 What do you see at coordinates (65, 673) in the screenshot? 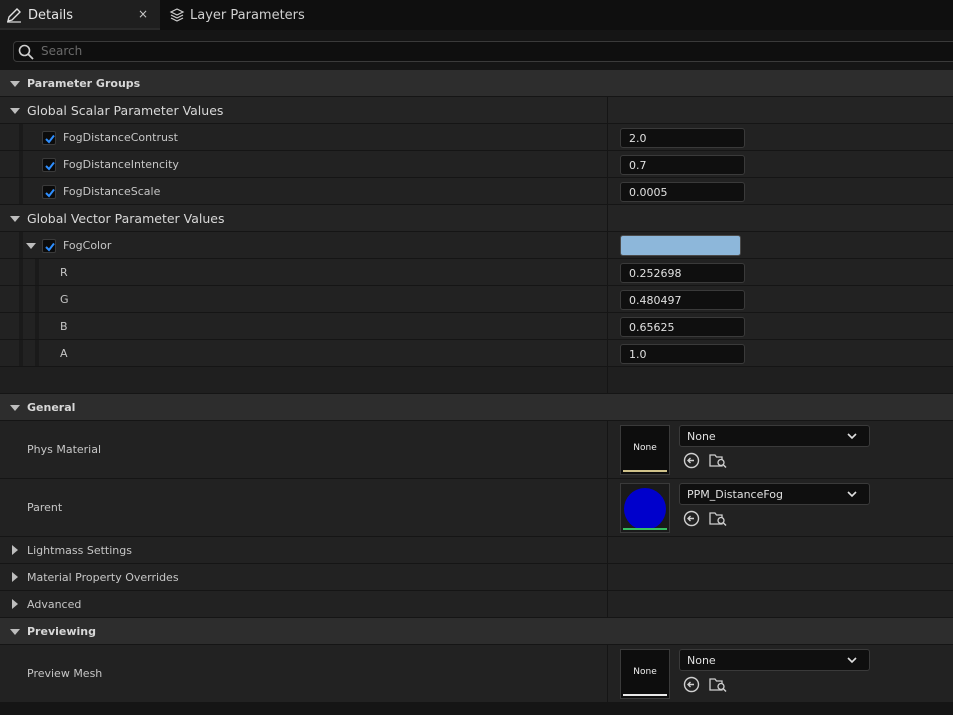
I see `prop-label: Preview Mesh` at bounding box center [65, 673].